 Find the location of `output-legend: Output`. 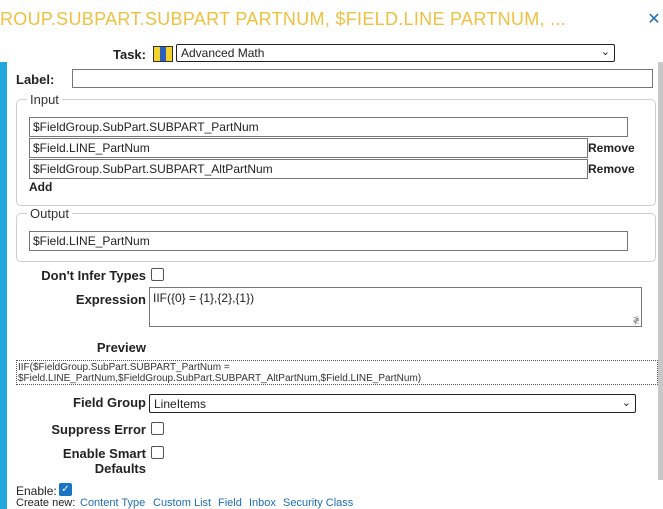

output-legend: Output is located at coordinates (50, 213).